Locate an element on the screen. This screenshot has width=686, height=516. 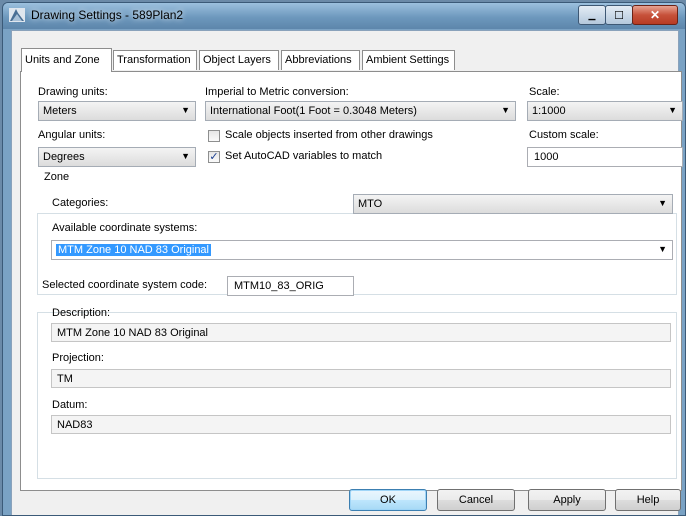
tab-transformation: Transformation is located at coordinates (155, 60).